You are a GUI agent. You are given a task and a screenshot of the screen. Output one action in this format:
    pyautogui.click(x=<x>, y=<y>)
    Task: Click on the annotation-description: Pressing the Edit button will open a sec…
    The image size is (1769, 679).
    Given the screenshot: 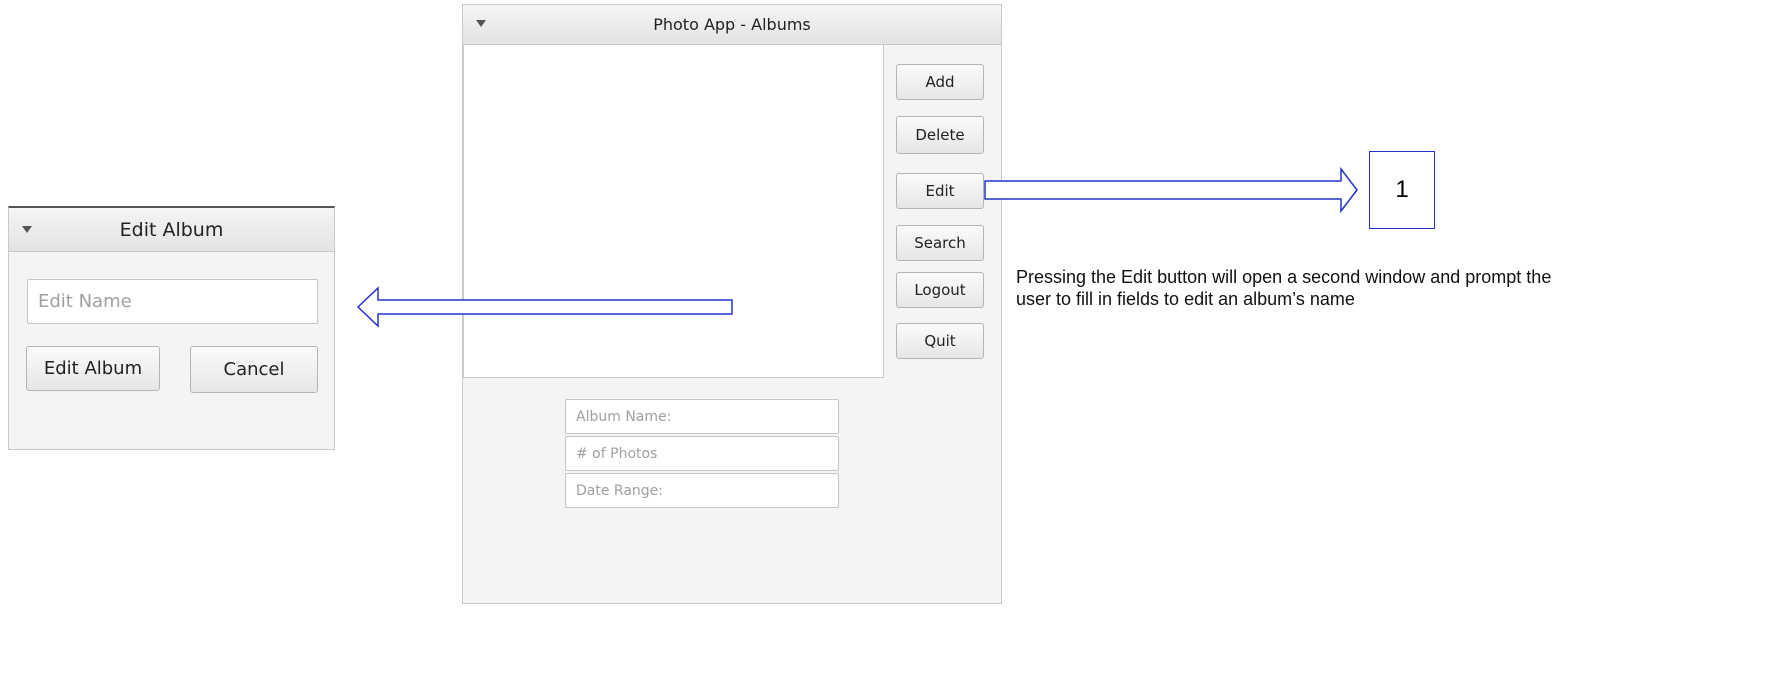 What is the action you would take?
    pyautogui.click(x=1284, y=288)
    